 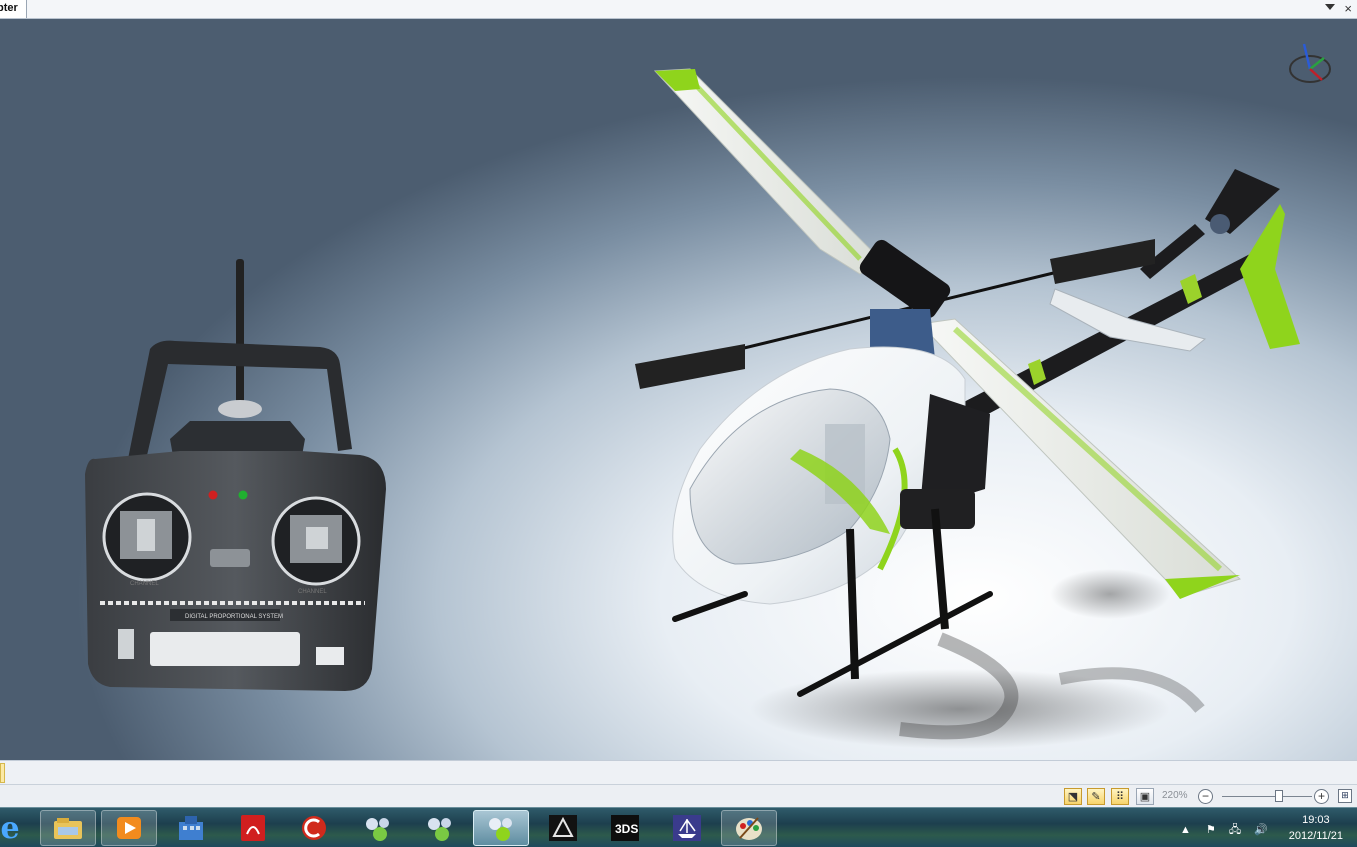 I want to click on 3ds-icon: 3DS, so click(x=625, y=828).